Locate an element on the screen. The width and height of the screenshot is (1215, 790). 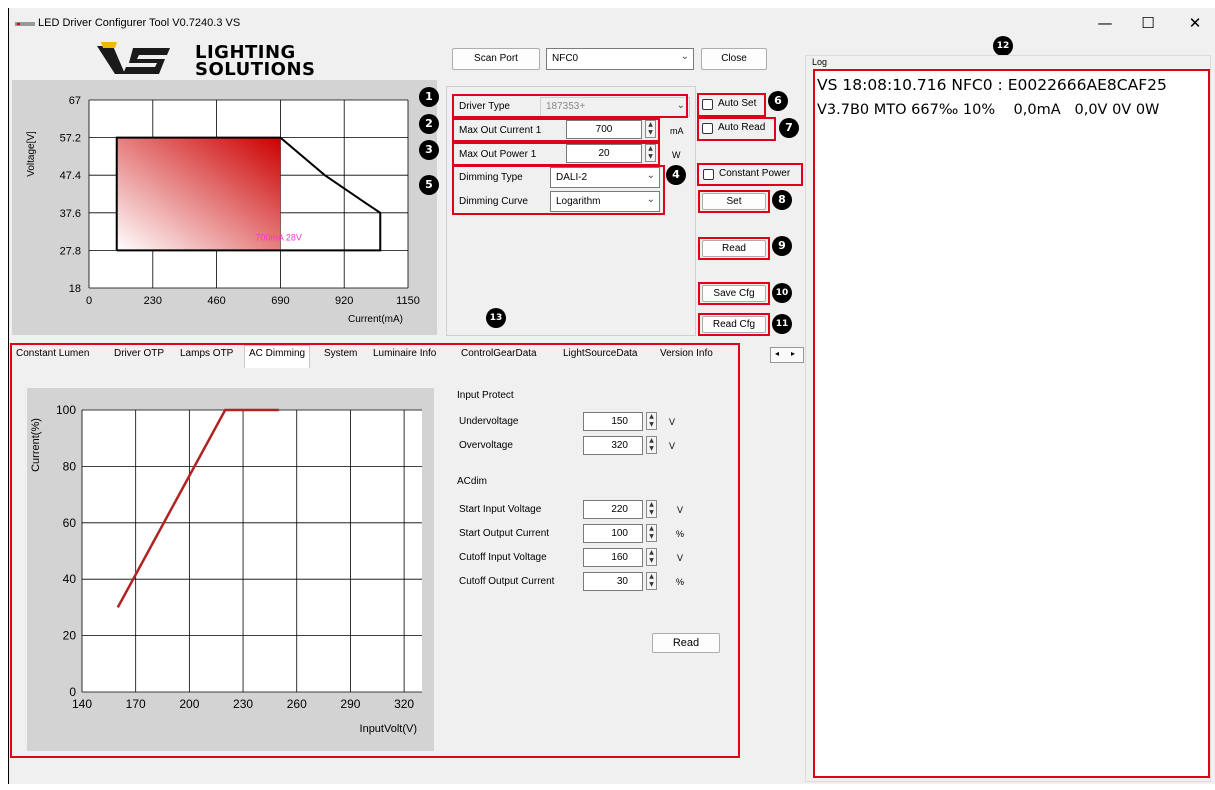
tab-constant-lumen: Constant Lumen is located at coordinates (52, 353).